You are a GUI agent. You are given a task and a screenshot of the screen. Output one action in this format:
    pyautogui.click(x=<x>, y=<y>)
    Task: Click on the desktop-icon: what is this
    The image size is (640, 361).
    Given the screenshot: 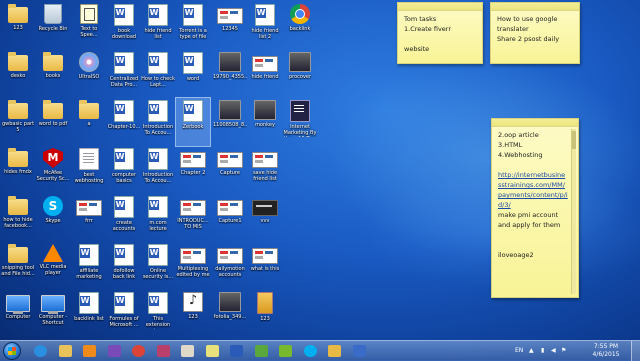 What is the action you would take?
    pyautogui.click(x=265, y=266)
    